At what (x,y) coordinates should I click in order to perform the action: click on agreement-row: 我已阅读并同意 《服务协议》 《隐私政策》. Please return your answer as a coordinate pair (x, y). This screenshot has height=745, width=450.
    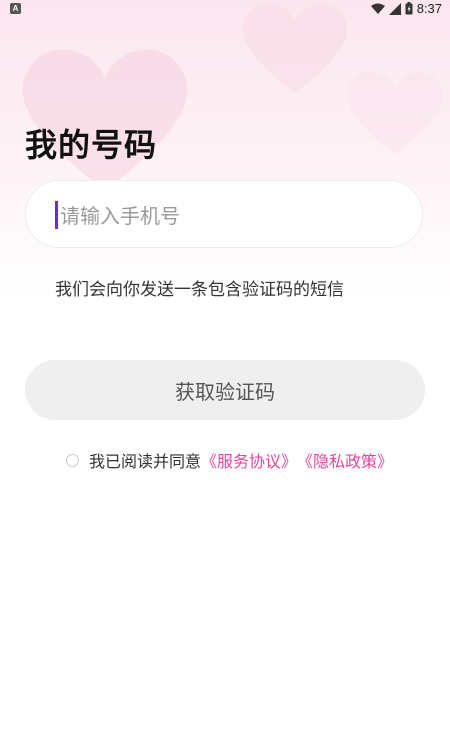
    Looking at the image, I should click on (229, 460).